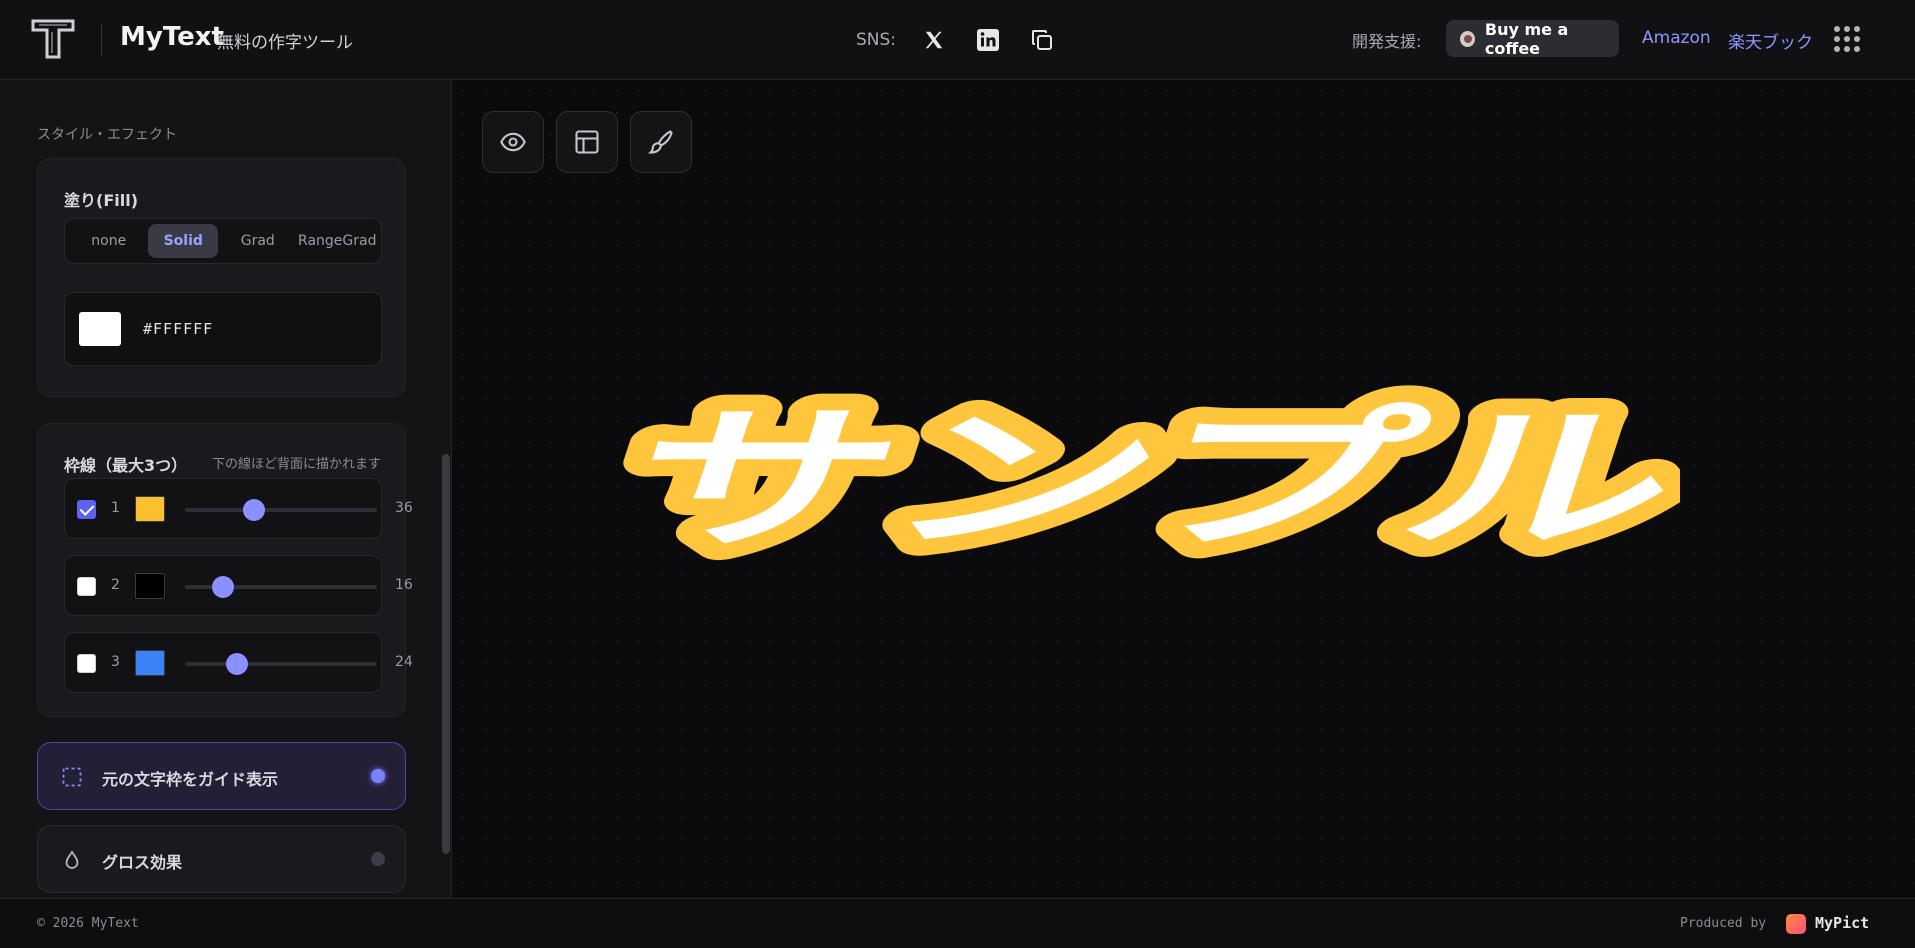  I want to click on copyright-text: © 2026 MyText, so click(88, 923).